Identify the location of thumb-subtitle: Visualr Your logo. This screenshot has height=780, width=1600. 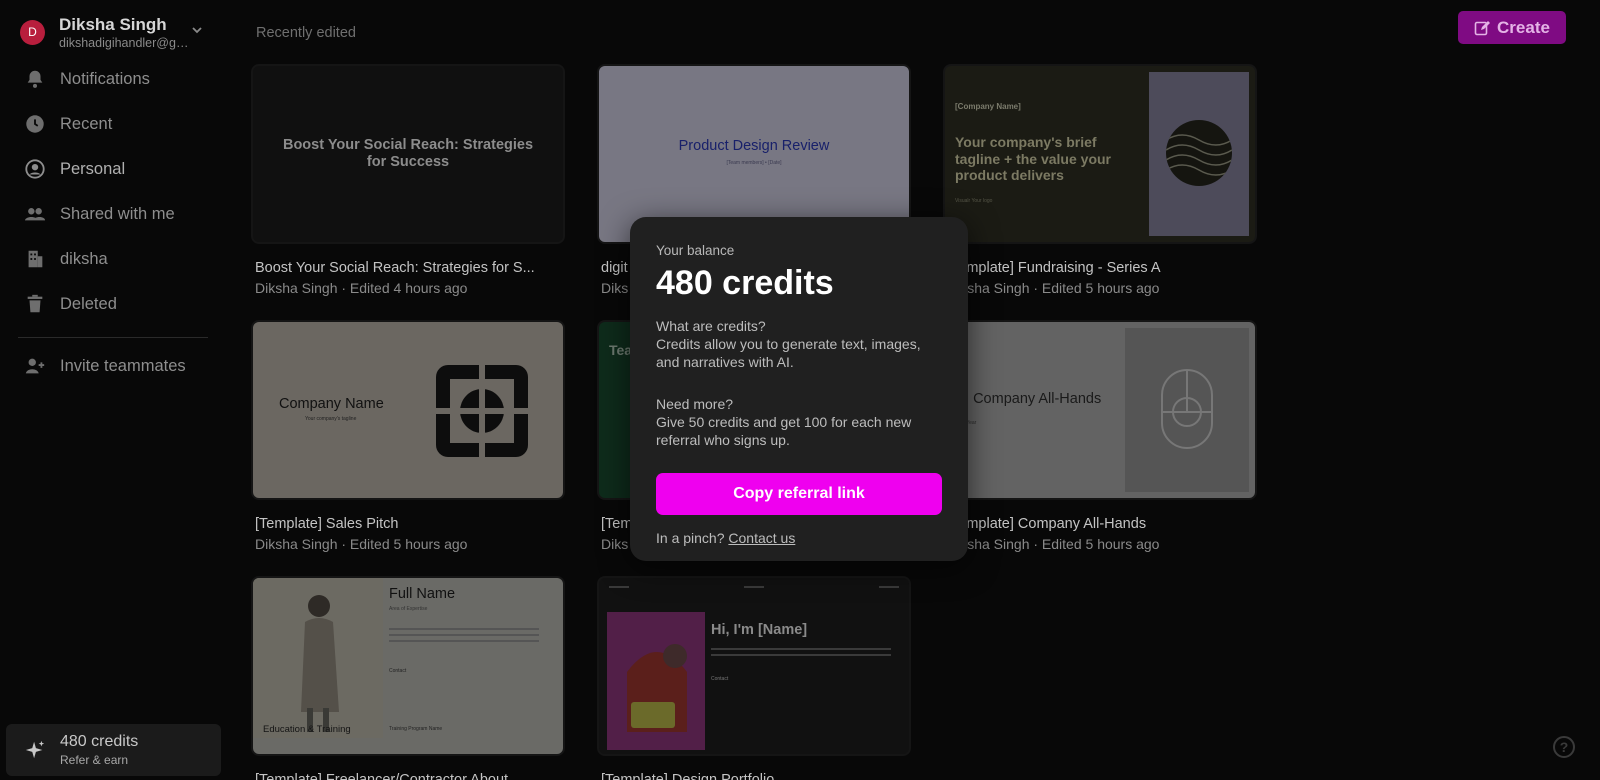
(974, 201).